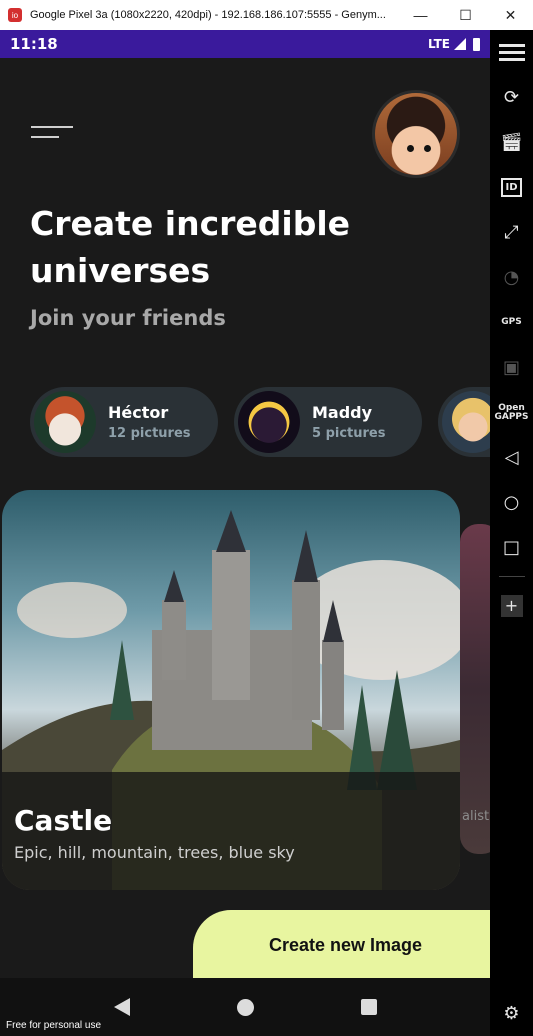 The height and width of the screenshot is (1036, 533). What do you see at coordinates (511, 502) in the screenshot?
I see `home-icon: ○` at bounding box center [511, 502].